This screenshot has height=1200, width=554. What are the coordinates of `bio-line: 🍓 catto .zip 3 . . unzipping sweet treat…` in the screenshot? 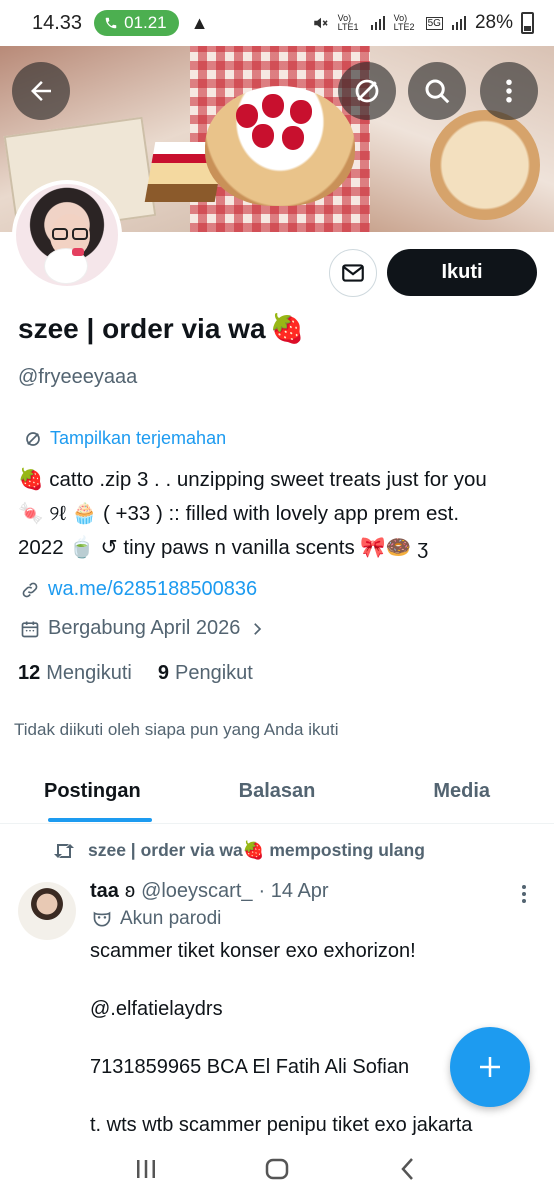 It's located at (252, 479).